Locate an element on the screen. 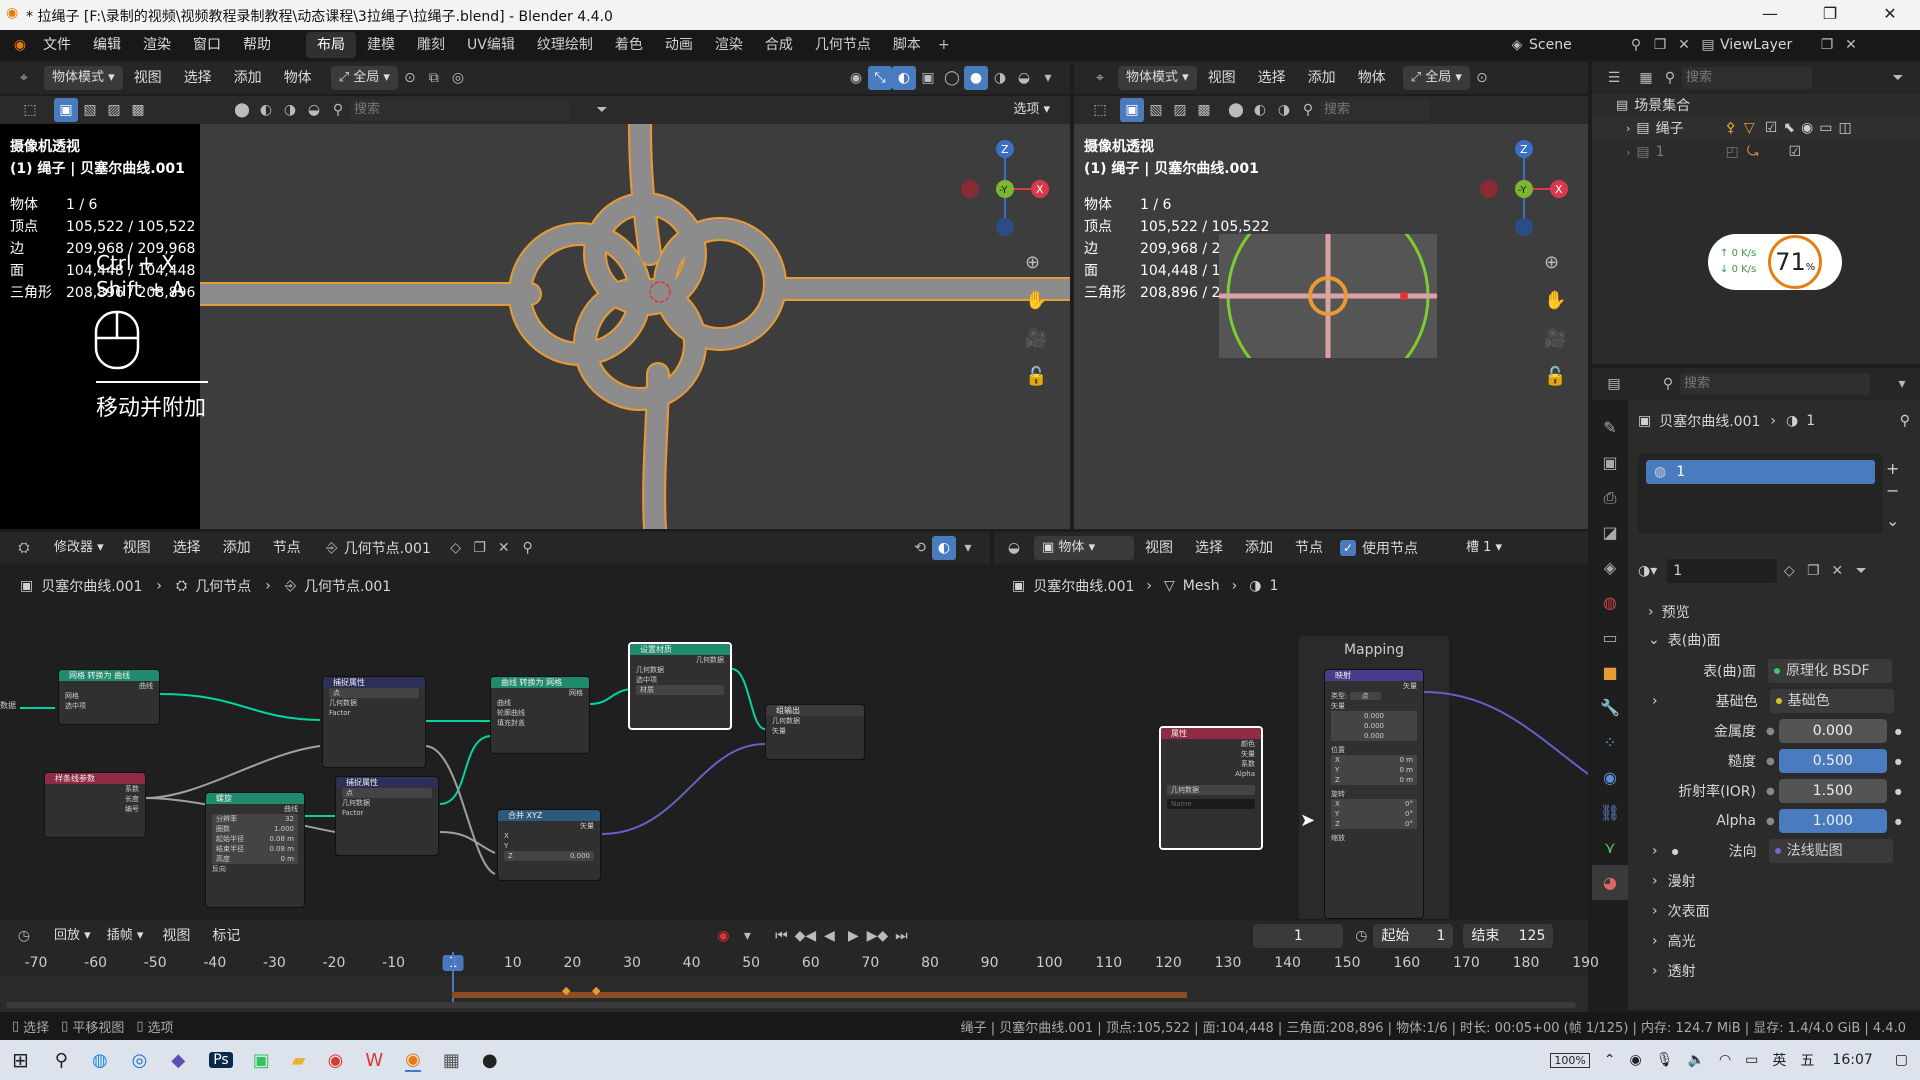 This screenshot has width=1920, height=1080. modifier-select: 修改器 ▾ is located at coordinates (79, 548).